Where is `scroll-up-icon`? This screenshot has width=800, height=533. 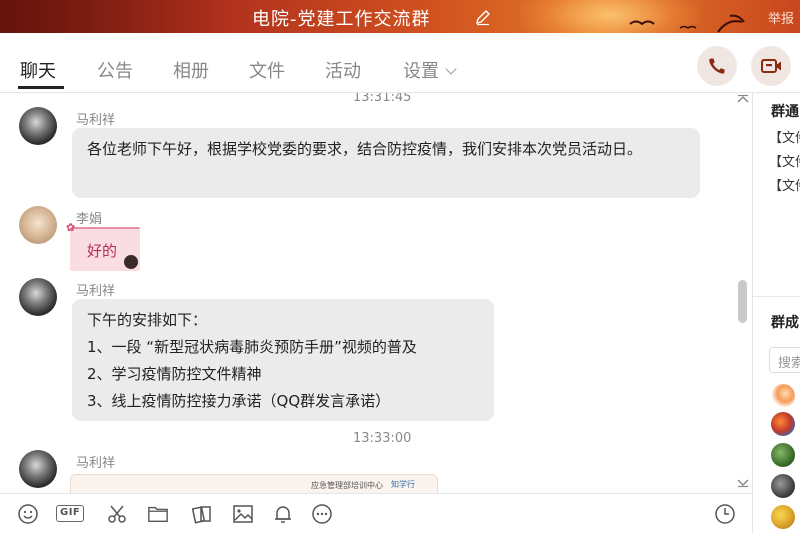 scroll-up-icon is located at coordinates (743, 99).